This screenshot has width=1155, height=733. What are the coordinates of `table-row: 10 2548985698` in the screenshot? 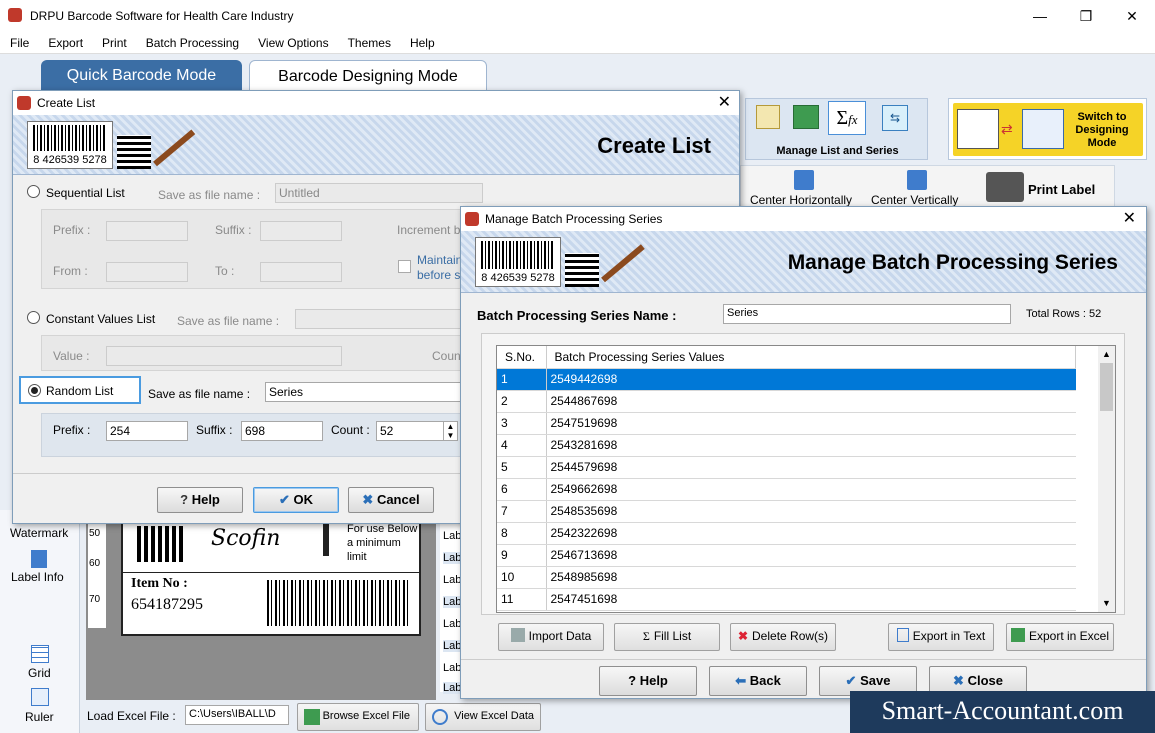 It's located at (786, 577).